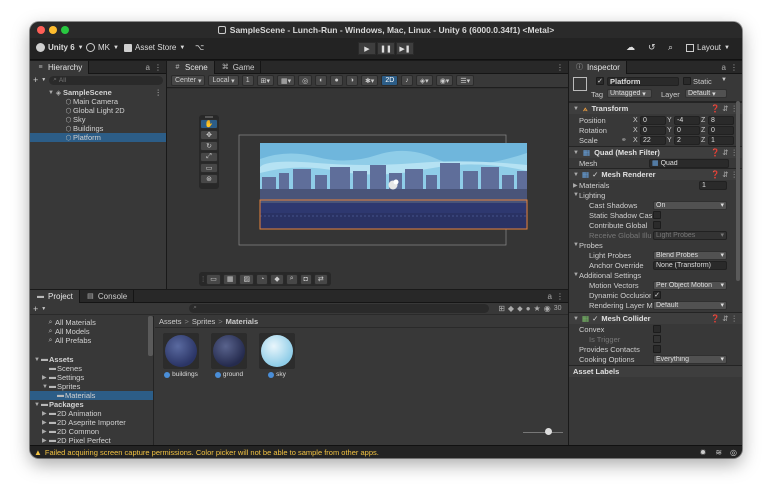  I want to click on move-tool-button: ✥, so click(209, 135).